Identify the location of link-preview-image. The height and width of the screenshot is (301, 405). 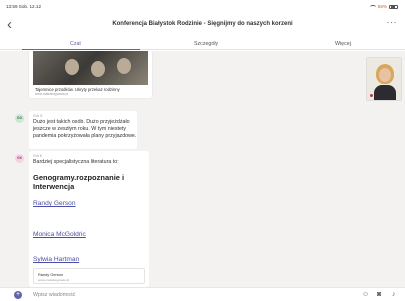
(90, 68).